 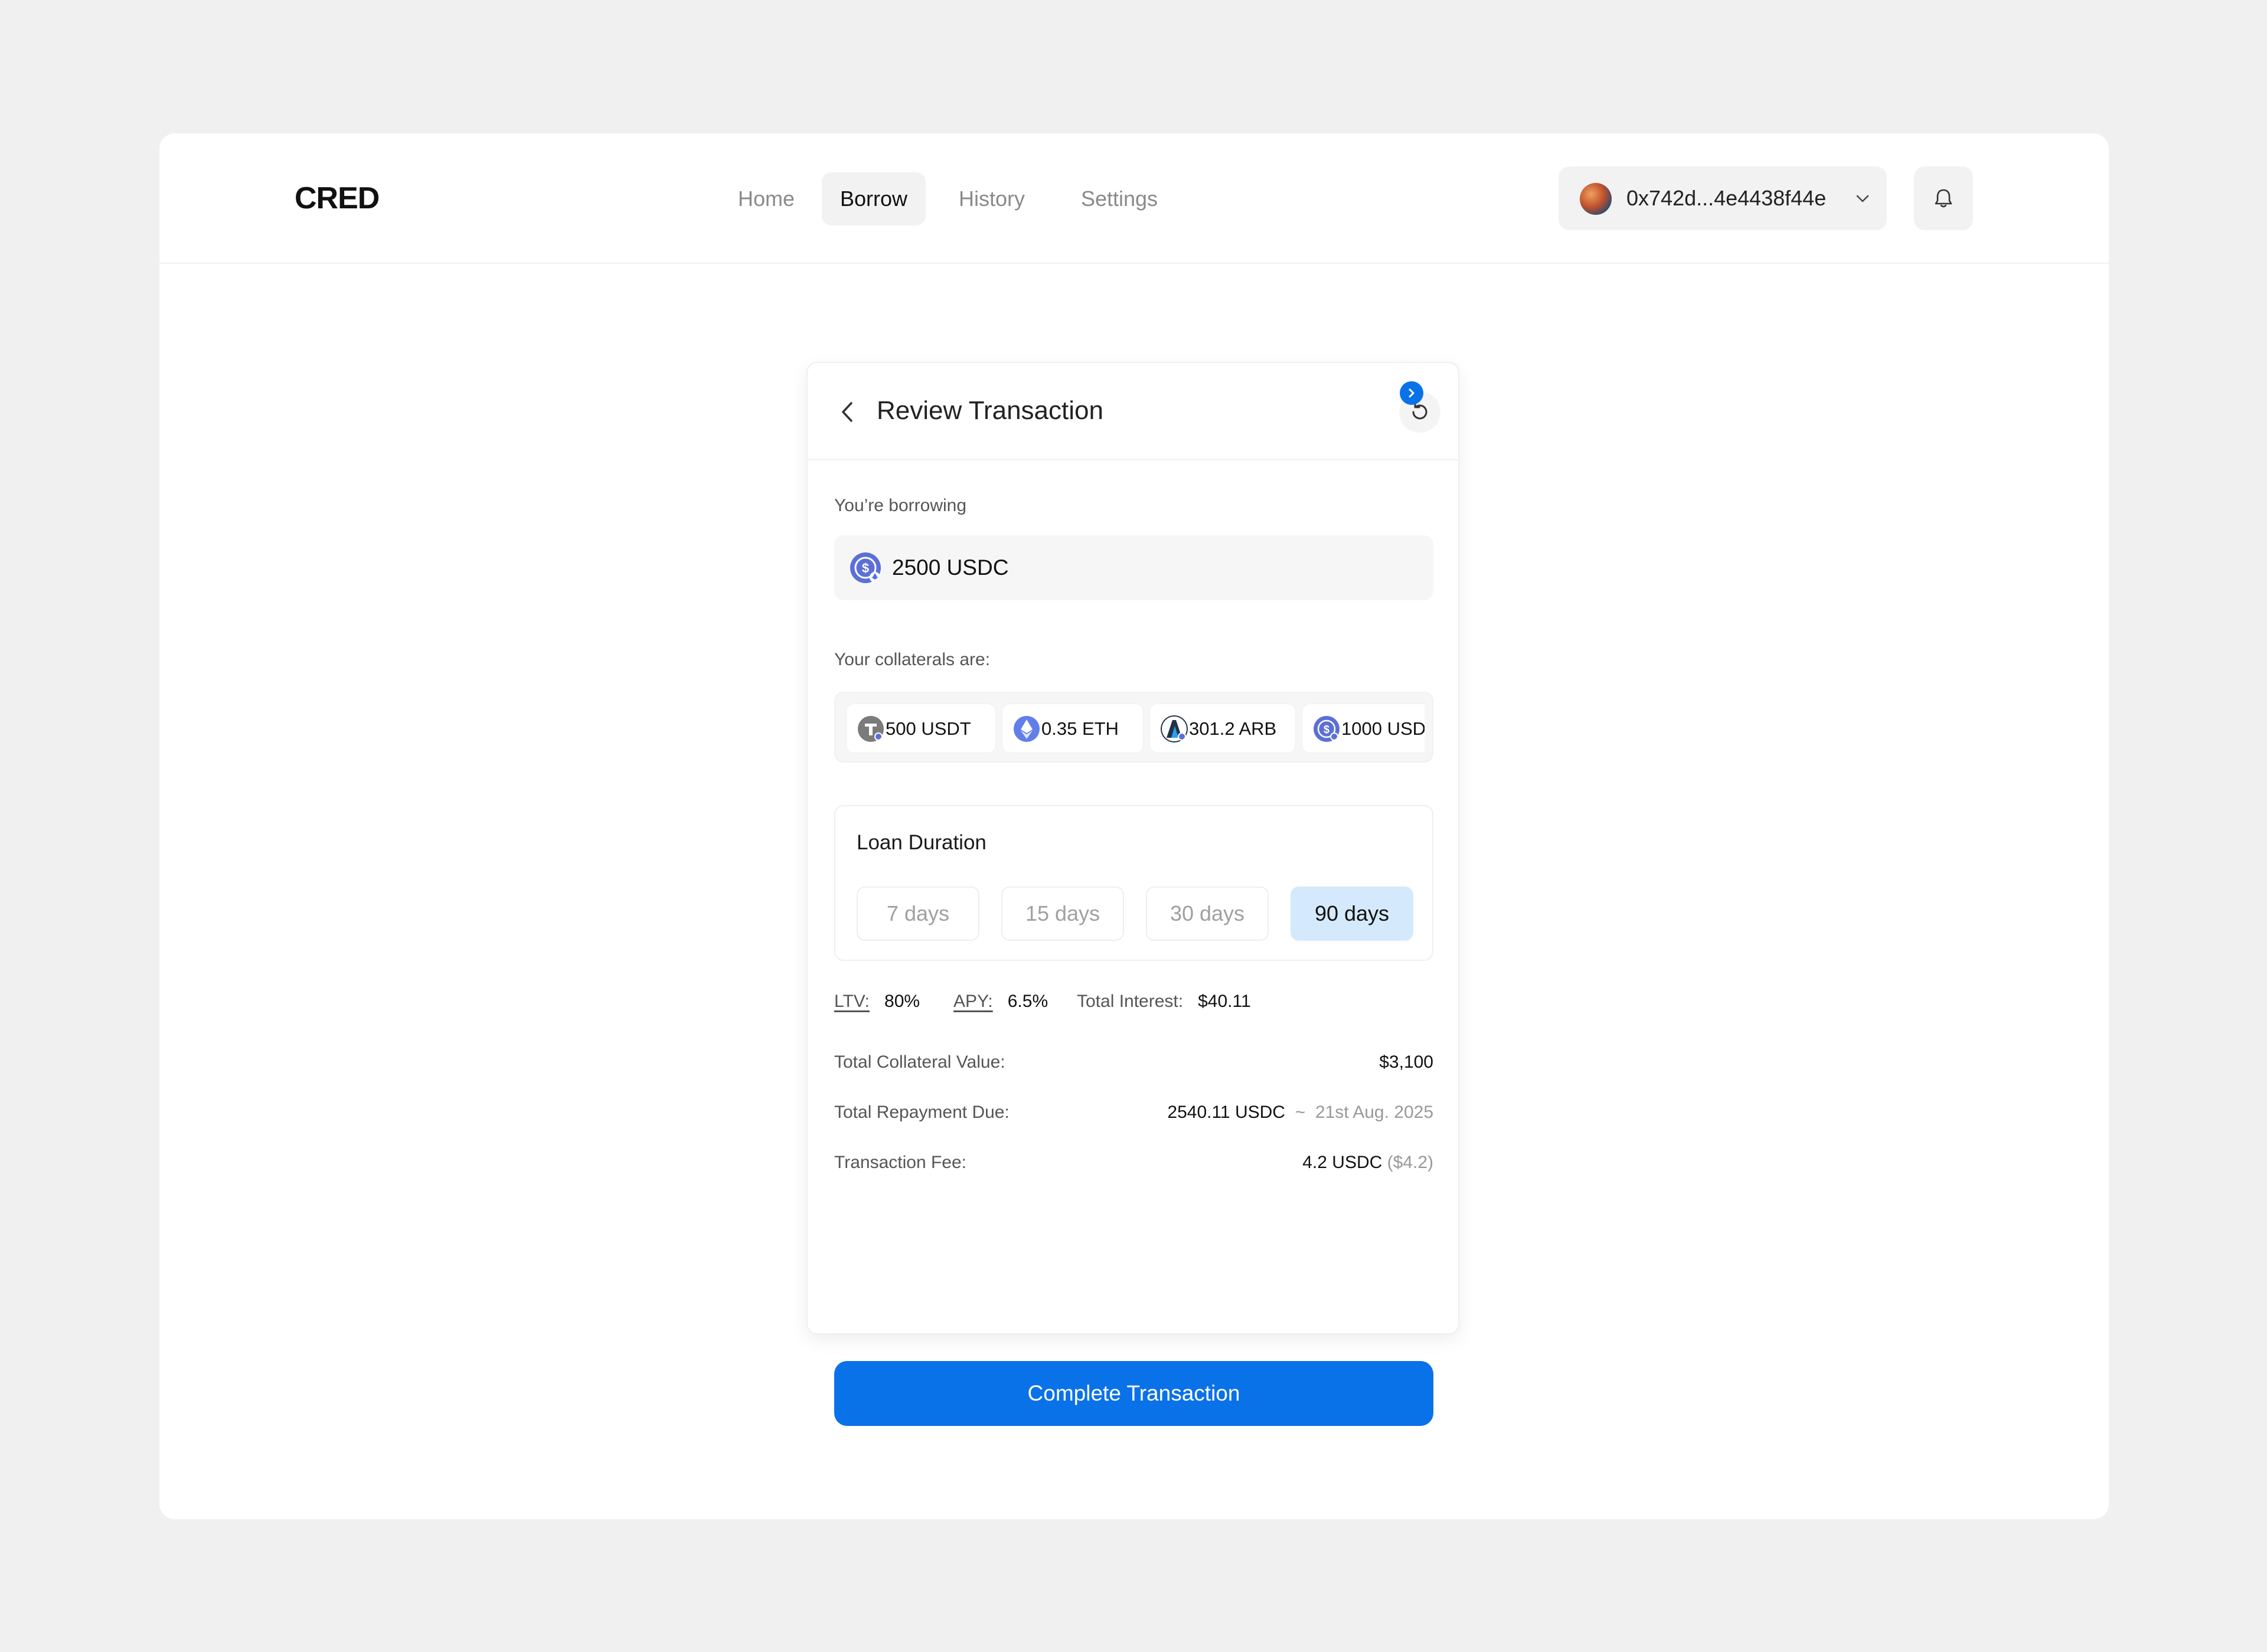 What do you see at coordinates (1133, 1163) in the screenshot?
I see `transaction-fee-row: Transaction Fee: 4.2 USDC ($4.2)` at bounding box center [1133, 1163].